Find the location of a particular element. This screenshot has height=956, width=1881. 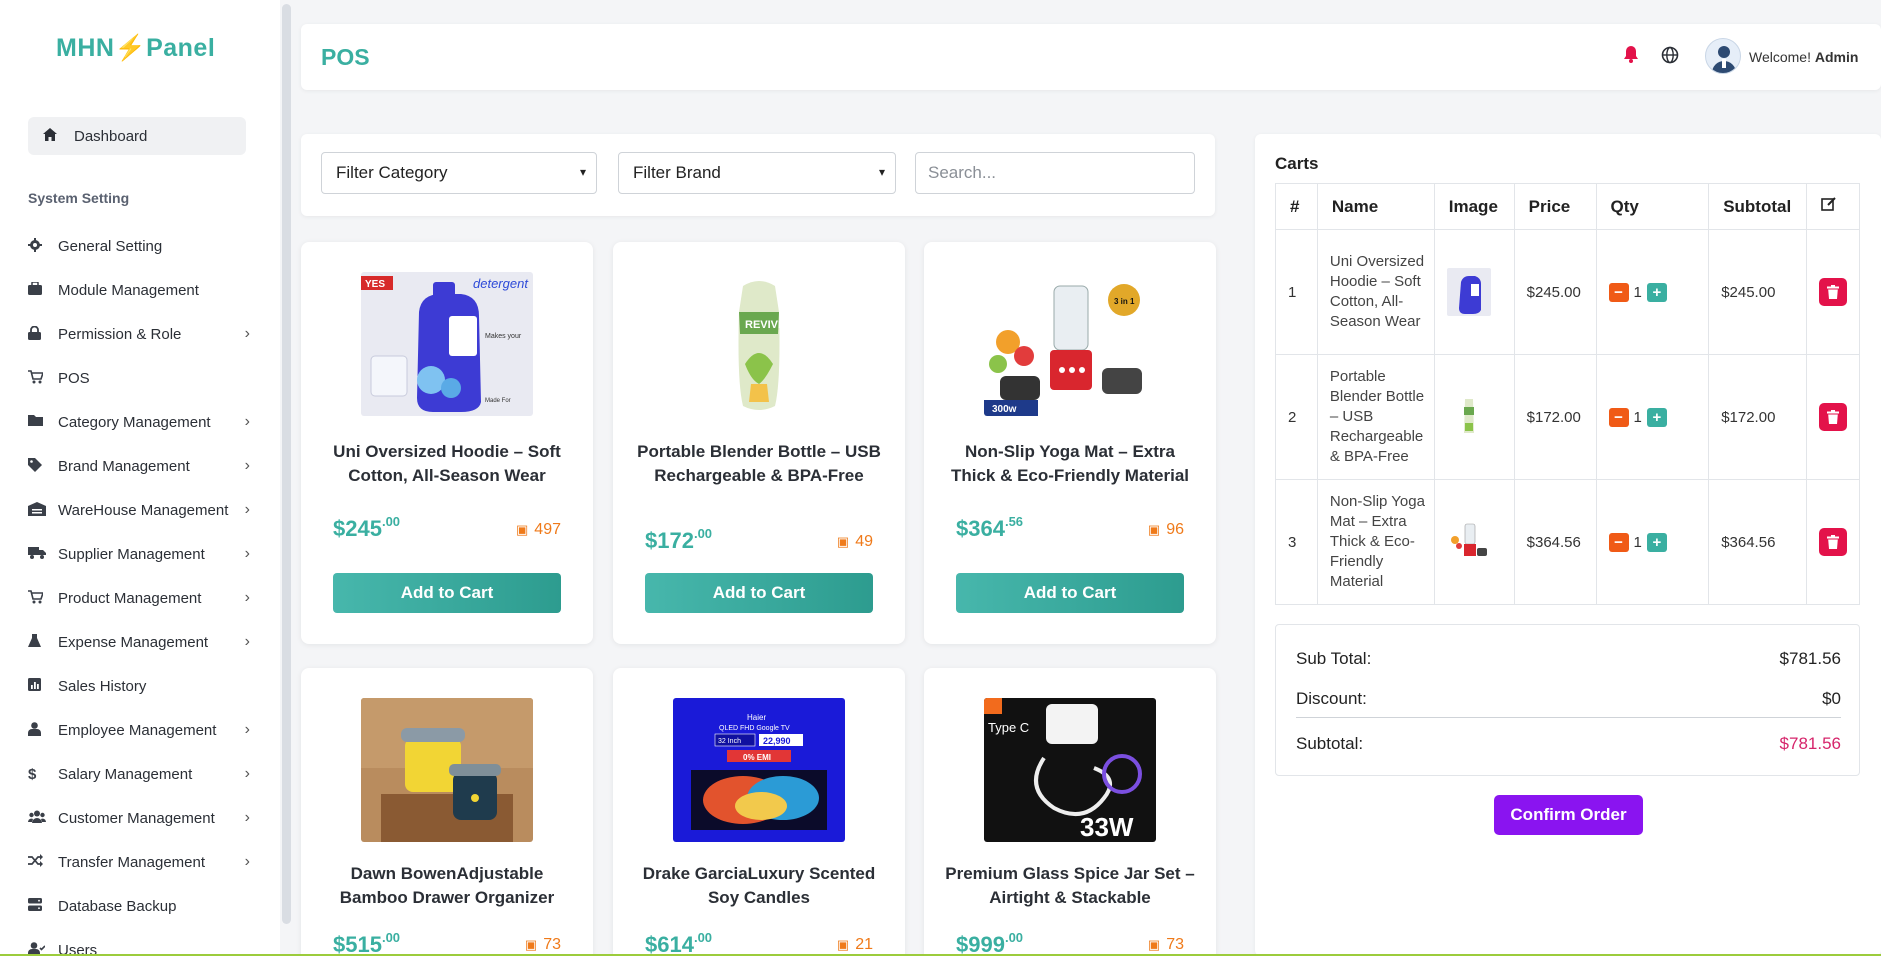

cart-row-price: $245.00 is located at coordinates (1555, 292).